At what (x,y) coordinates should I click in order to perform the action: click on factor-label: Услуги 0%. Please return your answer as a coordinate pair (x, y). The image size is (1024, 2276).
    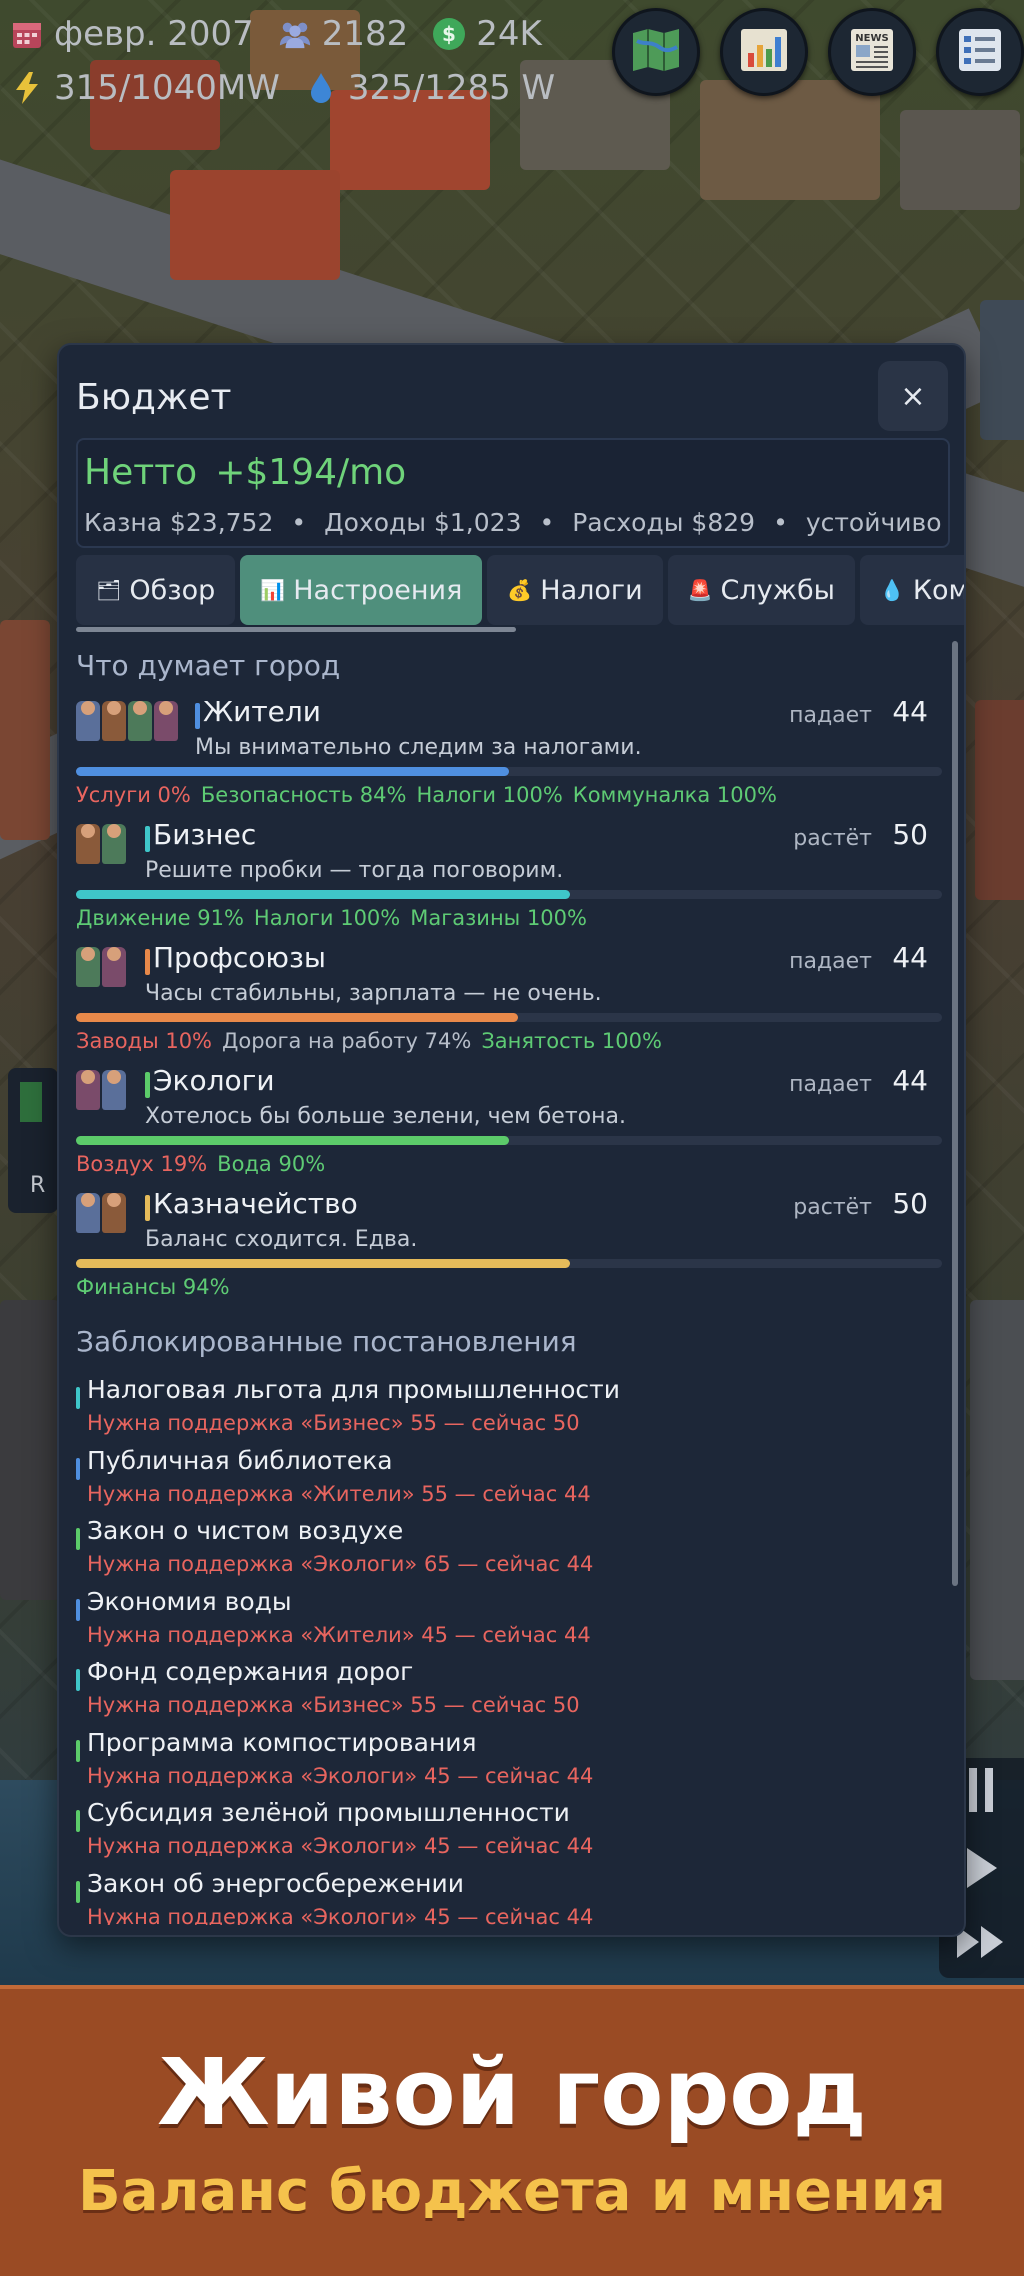
    Looking at the image, I should click on (133, 795).